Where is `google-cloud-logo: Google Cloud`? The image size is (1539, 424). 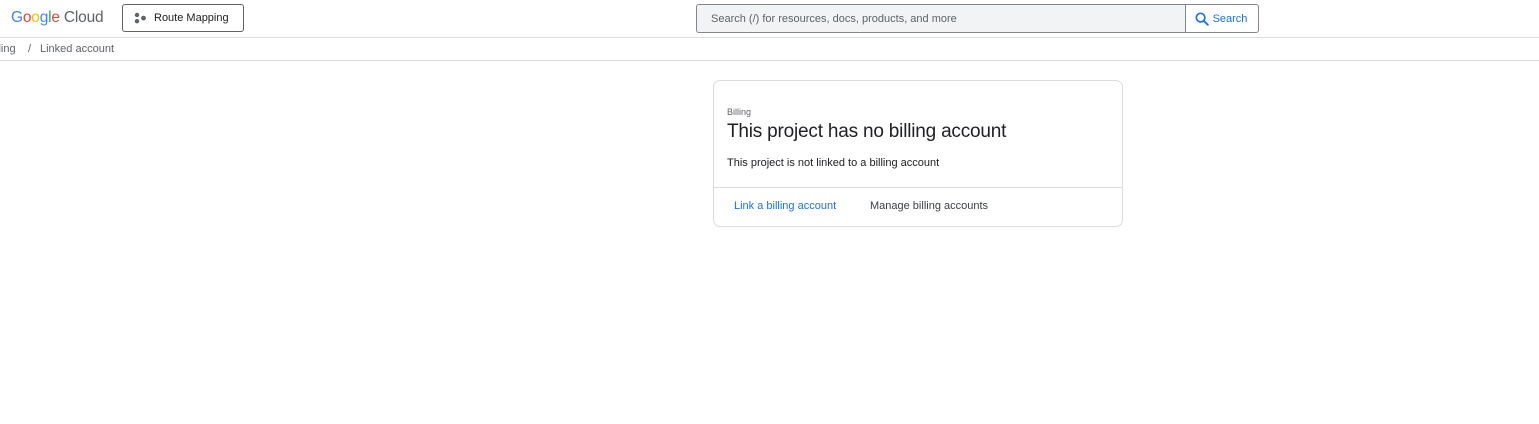 google-cloud-logo: Google Cloud is located at coordinates (57, 18).